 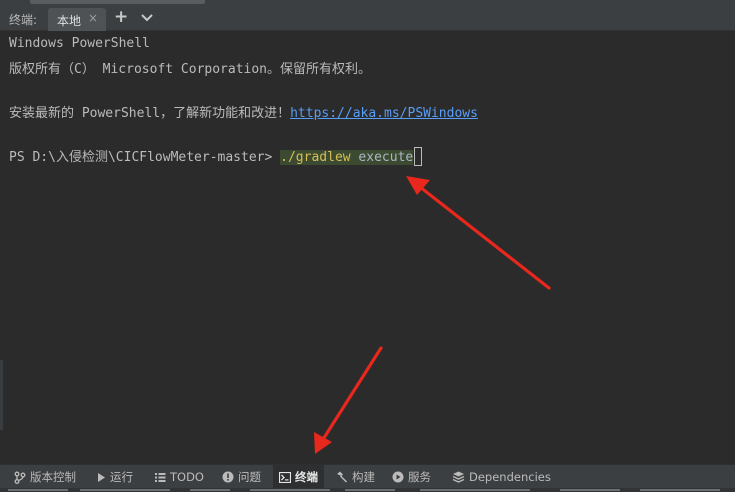 I want to click on todo-label: TODO, so click(x=187, y=477).